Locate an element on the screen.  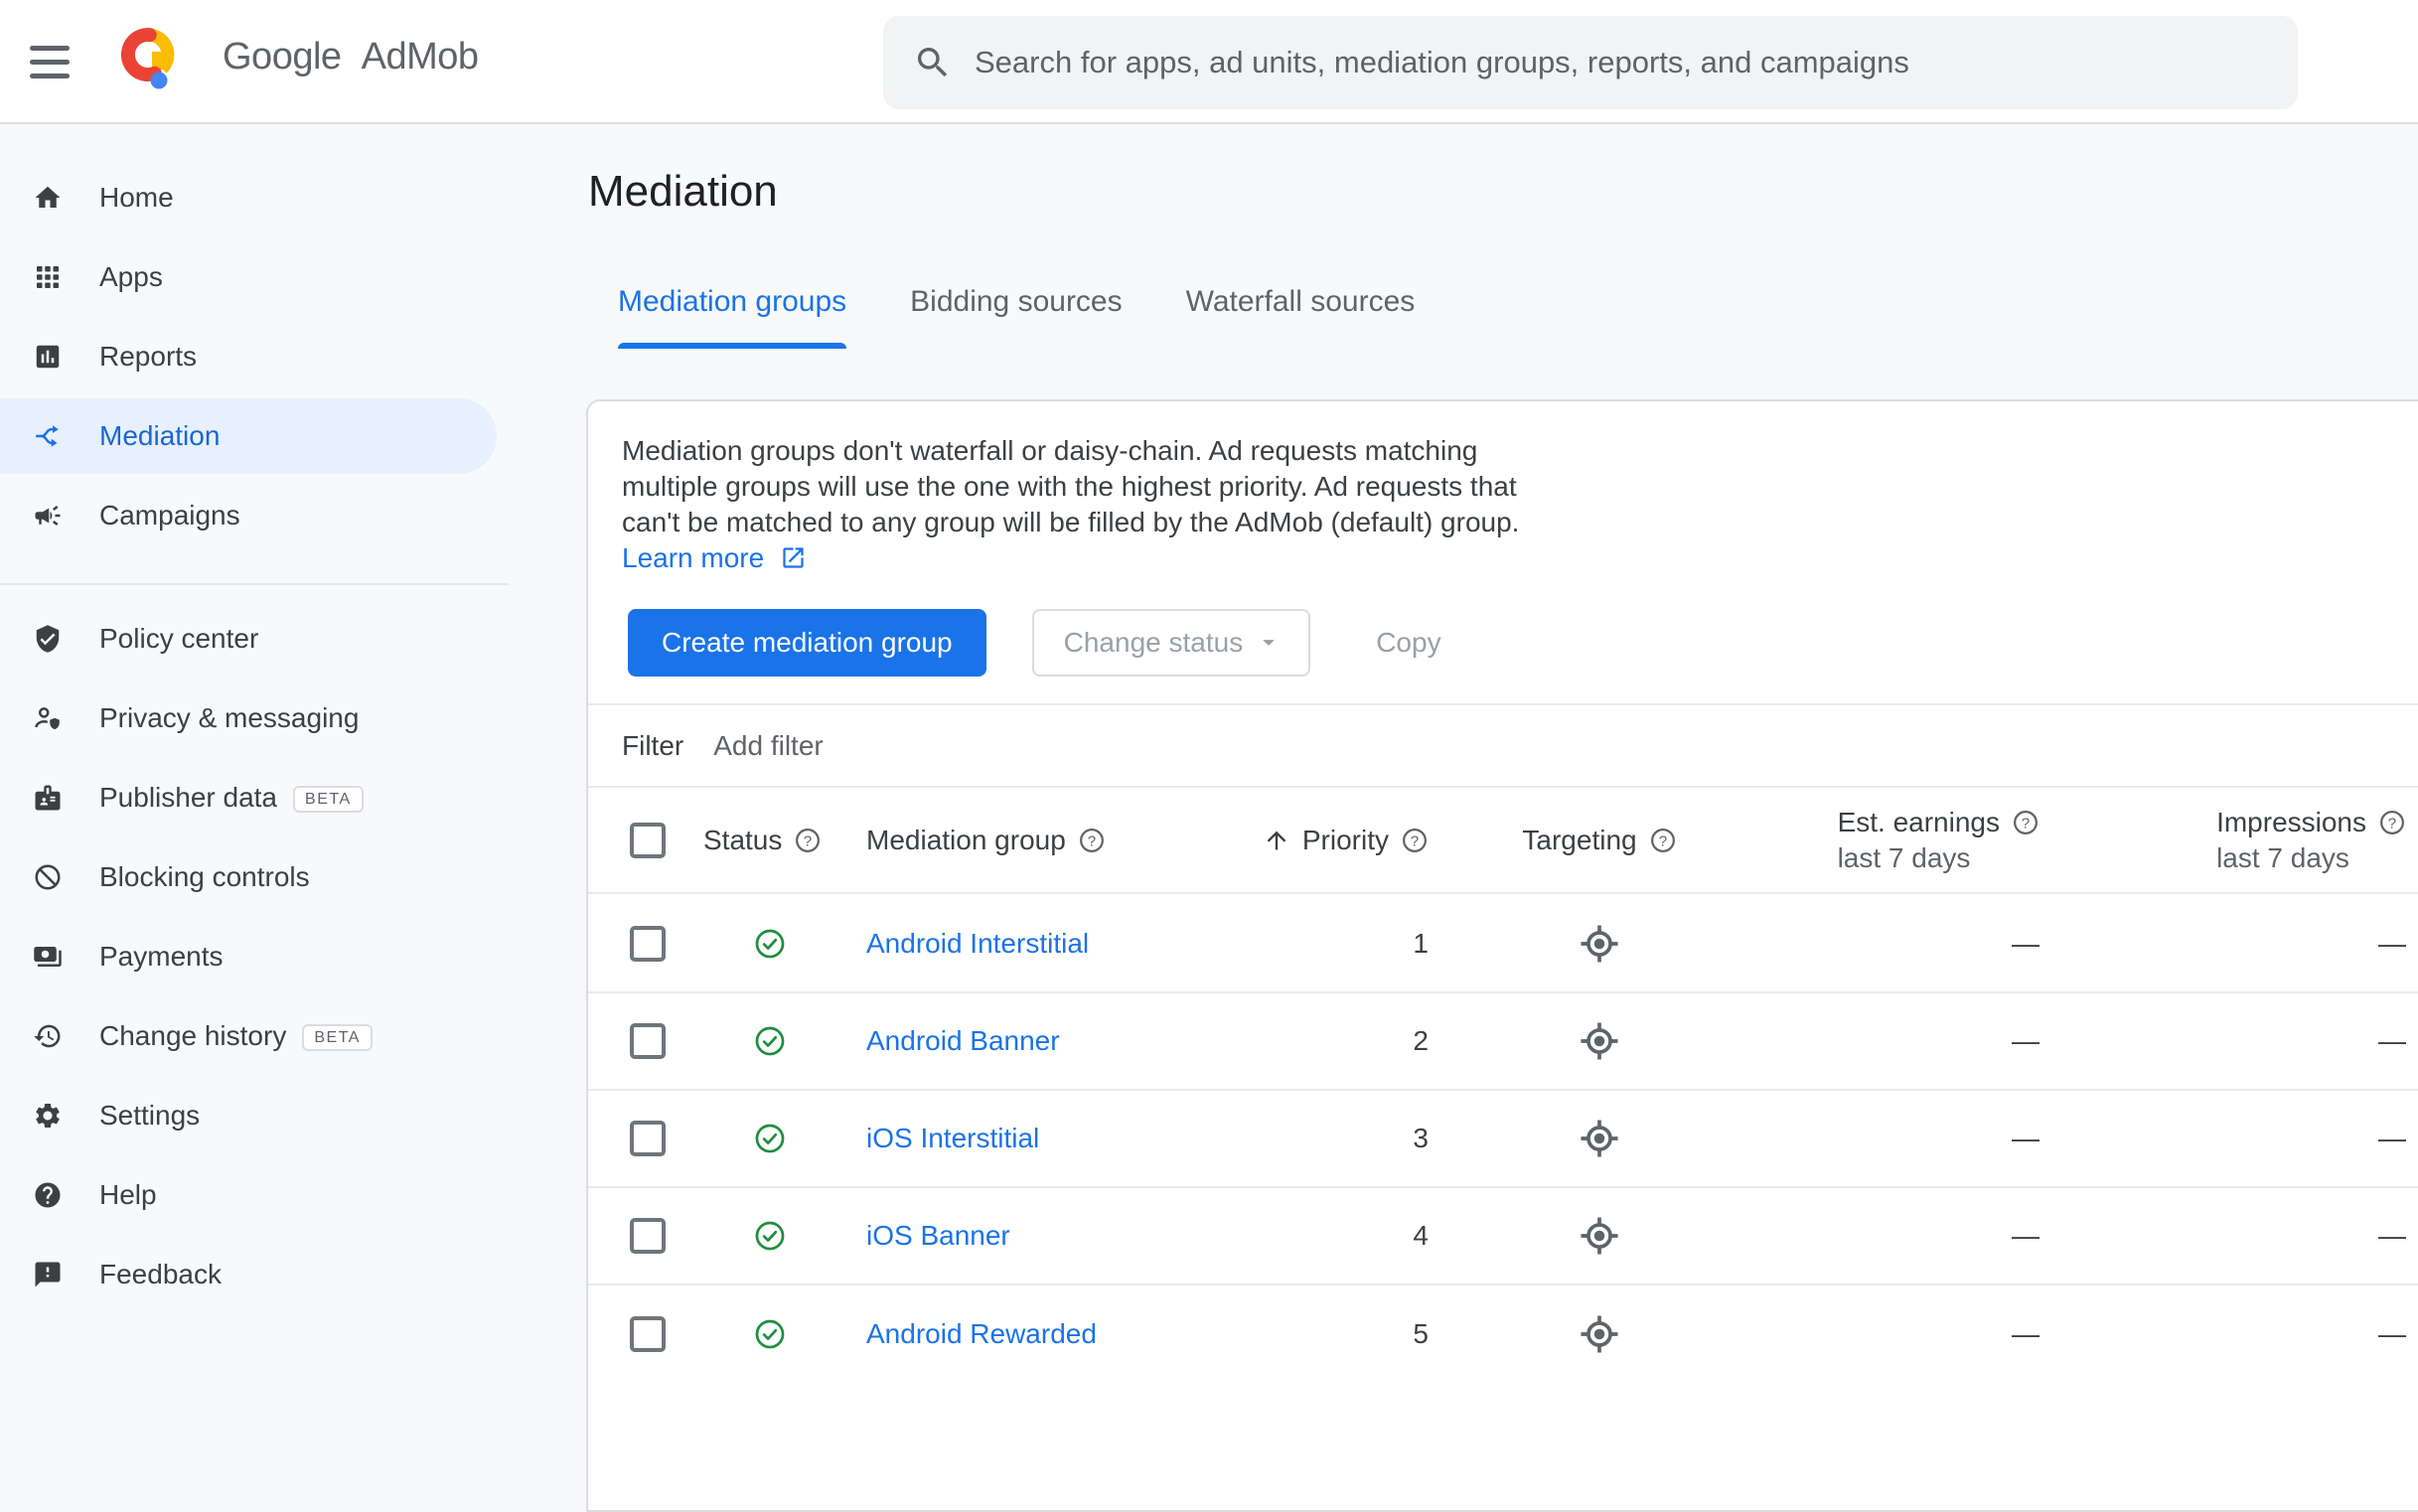
search-icon is located at coordinates (933, 62).